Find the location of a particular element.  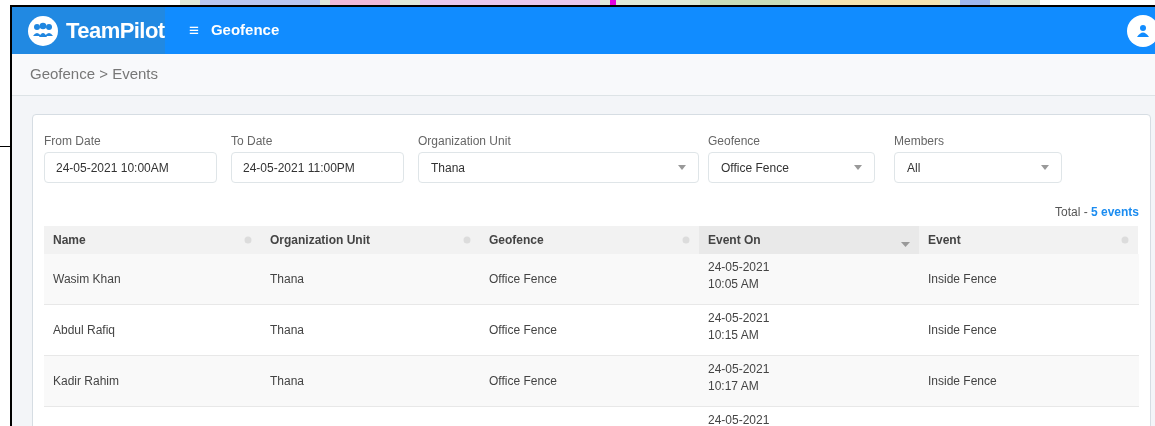

user-icon is located at coordinates (1143, 30).